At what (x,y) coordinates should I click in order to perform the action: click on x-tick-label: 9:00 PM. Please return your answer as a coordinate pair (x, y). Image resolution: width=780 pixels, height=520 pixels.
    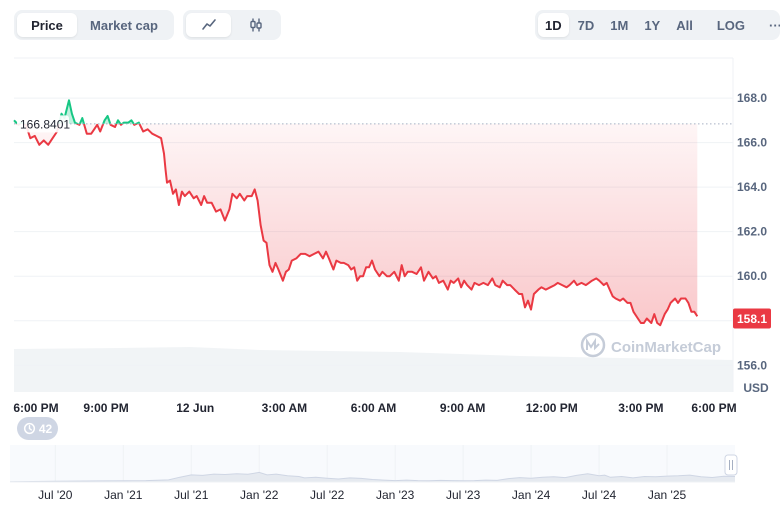
    Looking at the image, I should click on (105, 408).